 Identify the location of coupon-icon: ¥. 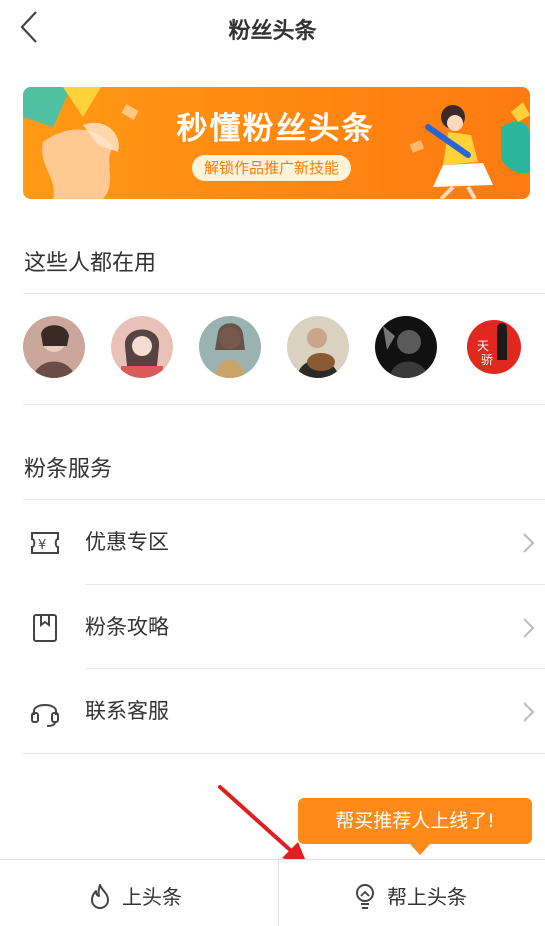
(45, 543).